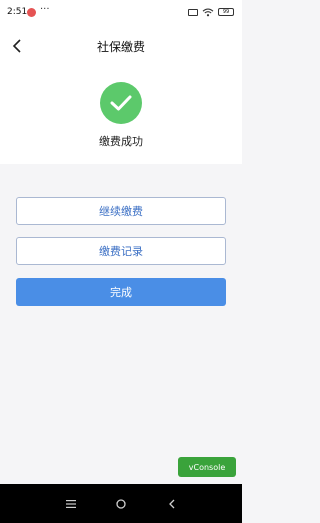 The width and height of the screenshot is (320, 523). I want to click on more-notifications-icon: ···, so click(45, 9).